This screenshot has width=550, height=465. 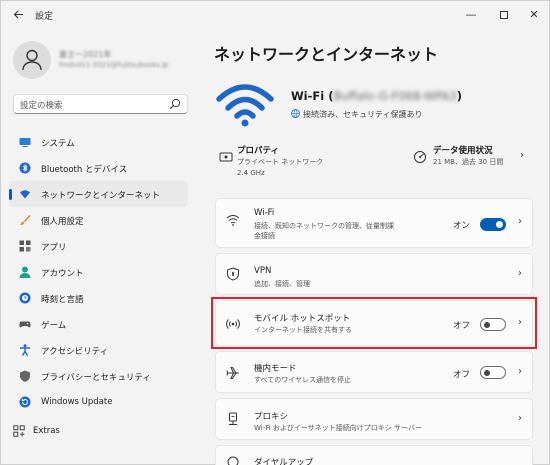 I want to click on airplane-mode-subtitle: すべてのワイヤレス通信を停止, so click(x=303, y=380).